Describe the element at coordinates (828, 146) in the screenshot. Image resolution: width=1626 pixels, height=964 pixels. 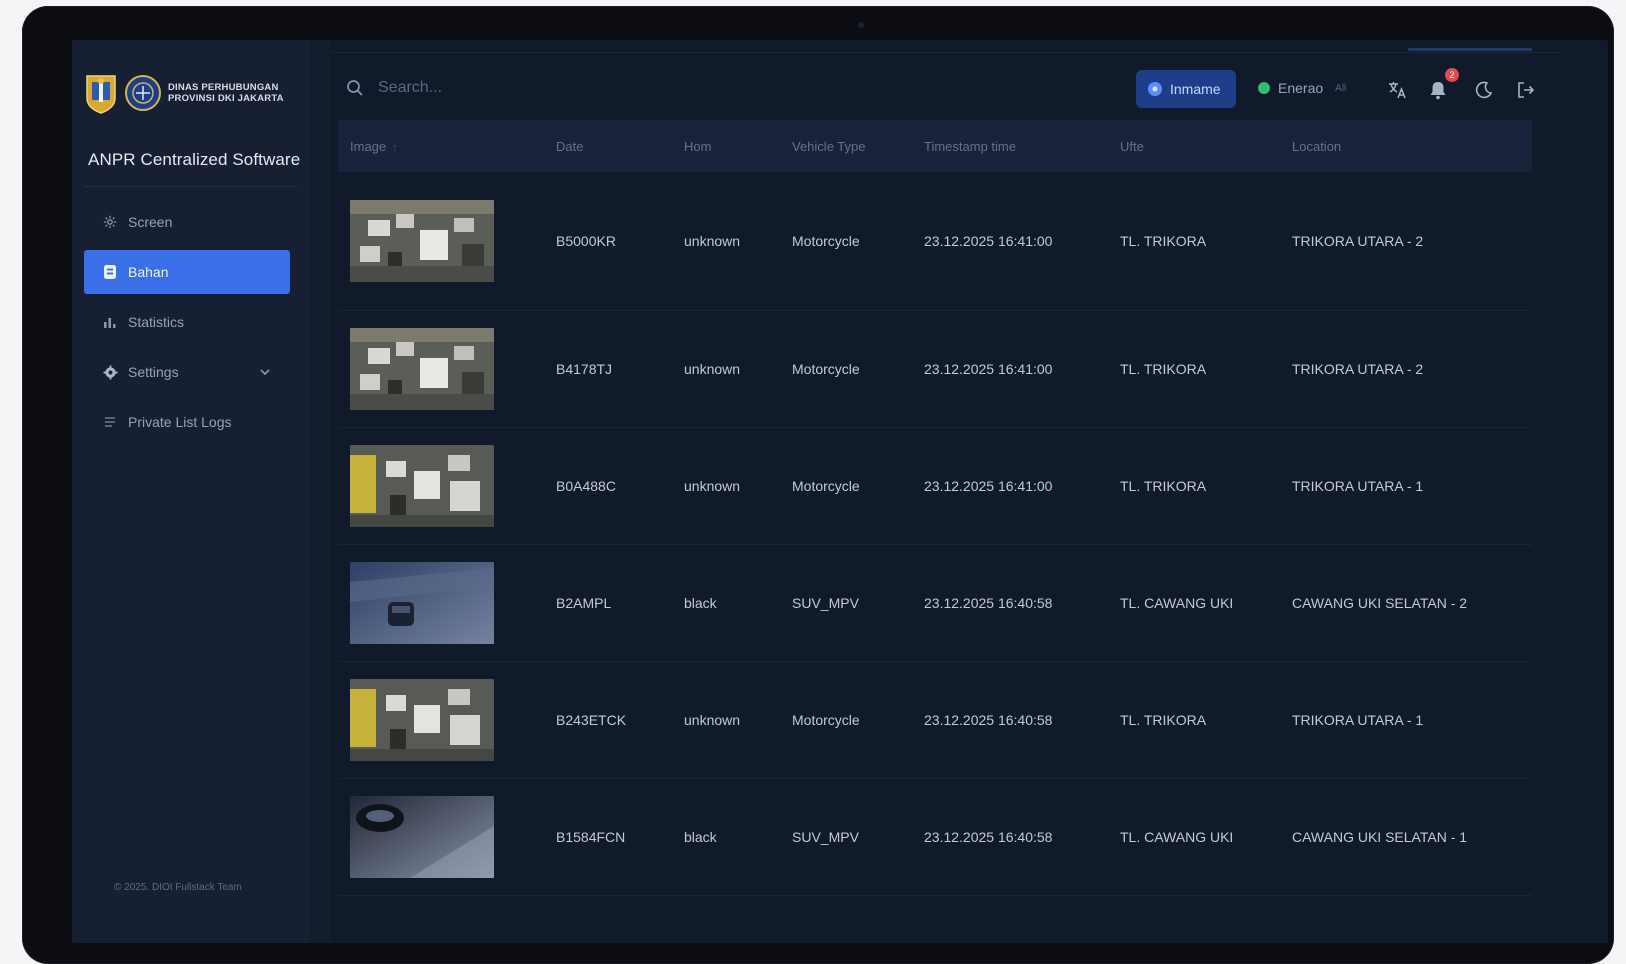
I see `column-header-vehicle-type: Vehicle Type` at that location.